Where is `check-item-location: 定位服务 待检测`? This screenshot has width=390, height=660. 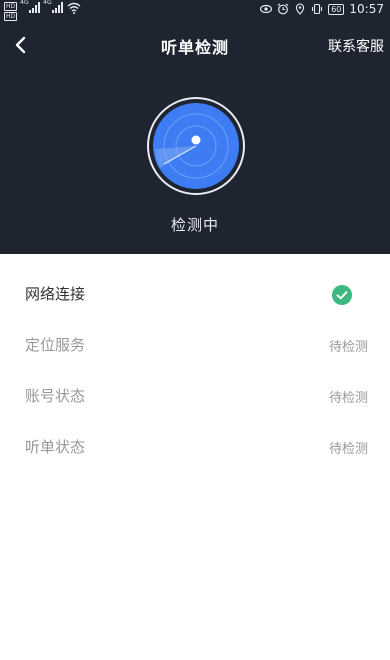 check-item-location: 定位服务 待检测 is located at coordinates (195, 345).